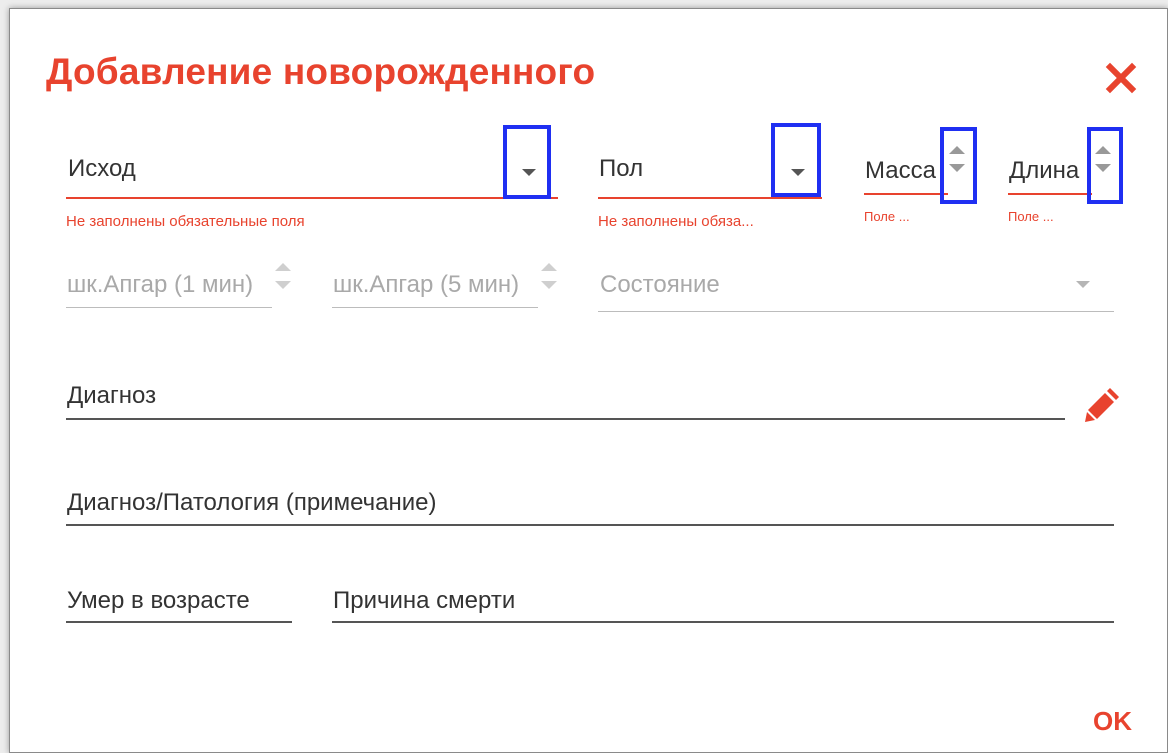  I want to click on outcome-error: Не заполнены обязательные поля, so click(185, 221).